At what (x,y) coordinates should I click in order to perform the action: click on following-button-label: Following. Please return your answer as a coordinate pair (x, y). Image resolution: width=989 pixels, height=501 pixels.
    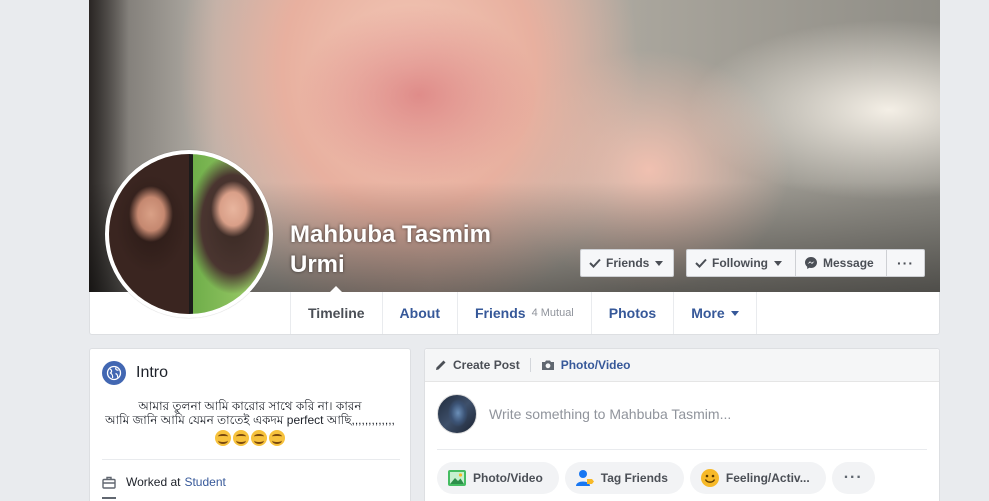
    Looking at the image, I should click on (740, 263).